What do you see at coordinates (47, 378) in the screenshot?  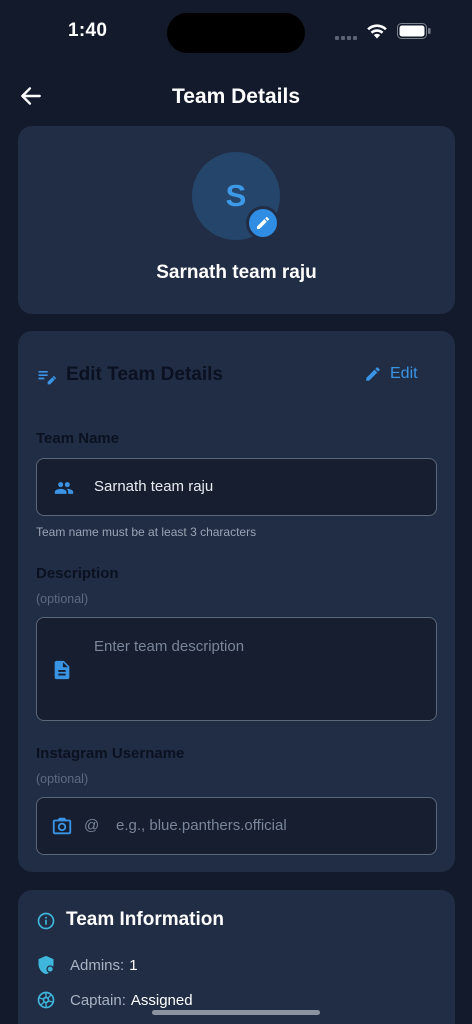 I see `edit-note-icon` at bounding box center [47, 378].